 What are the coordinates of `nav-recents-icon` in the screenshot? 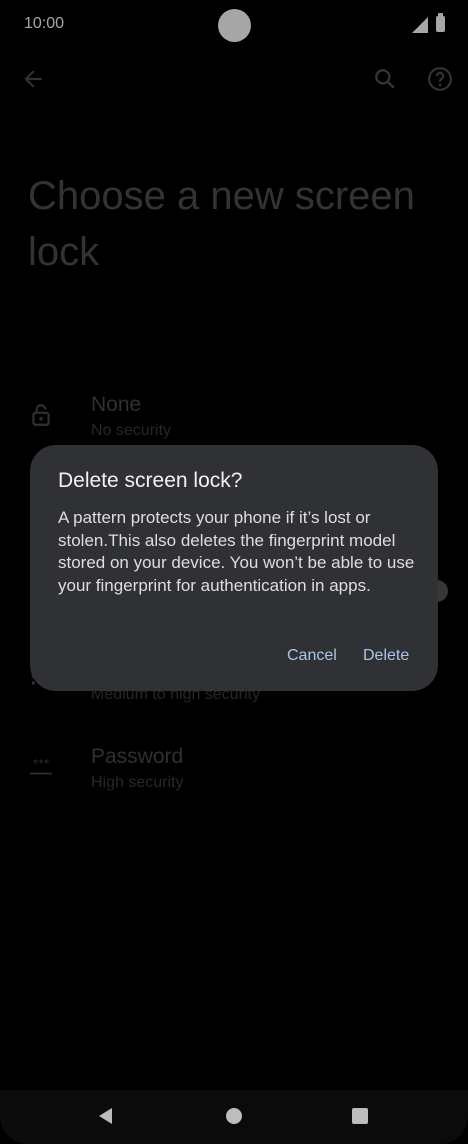 It's located at (360, 1116).